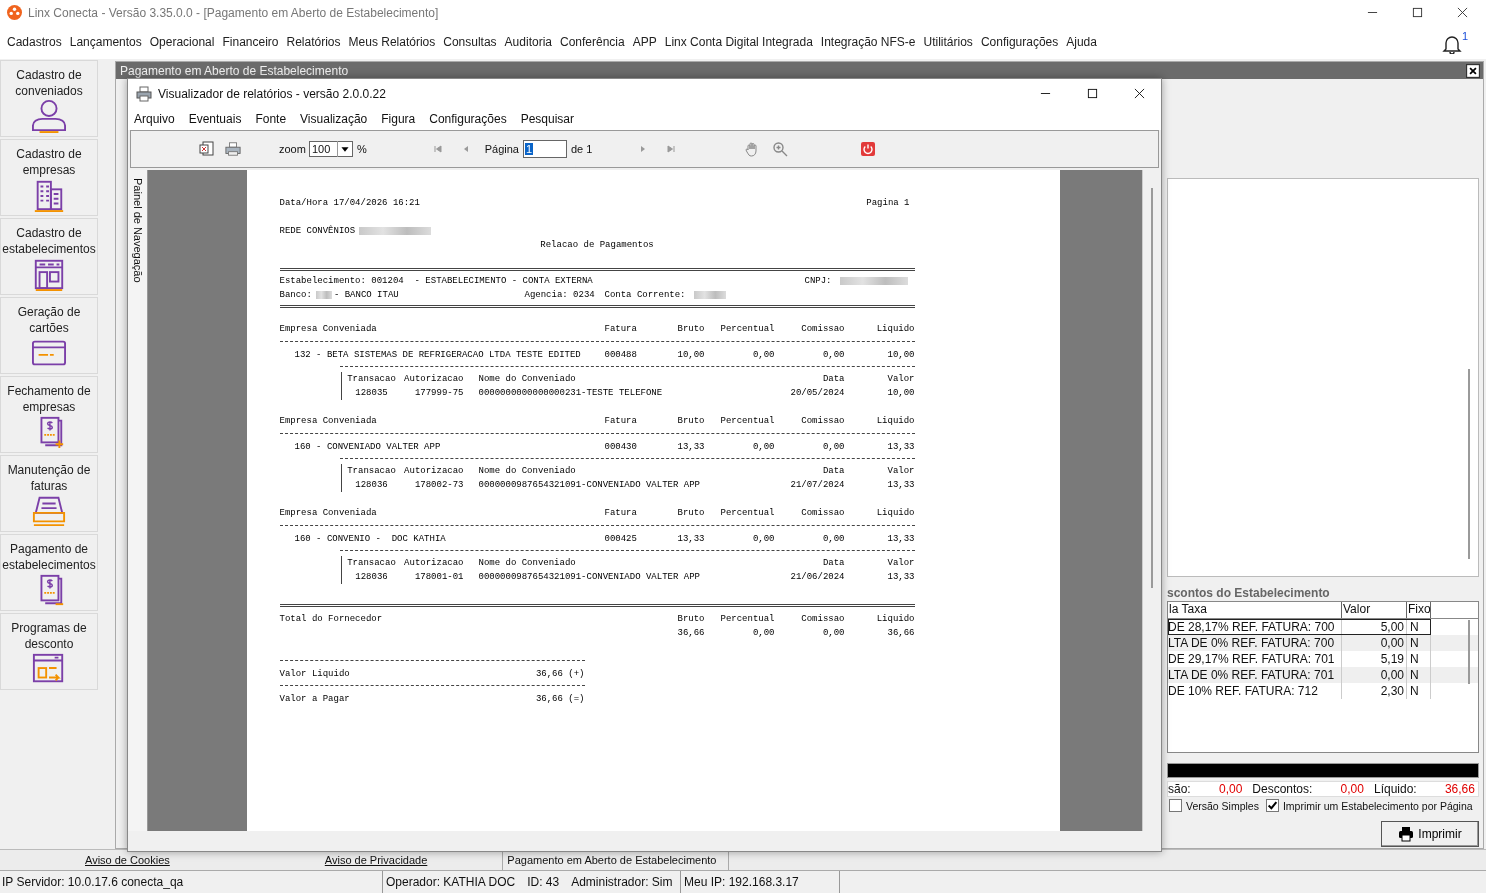 The height and width of the screenshot is (893, 1486). I want to click on page-field: 1, so click(544, 149).